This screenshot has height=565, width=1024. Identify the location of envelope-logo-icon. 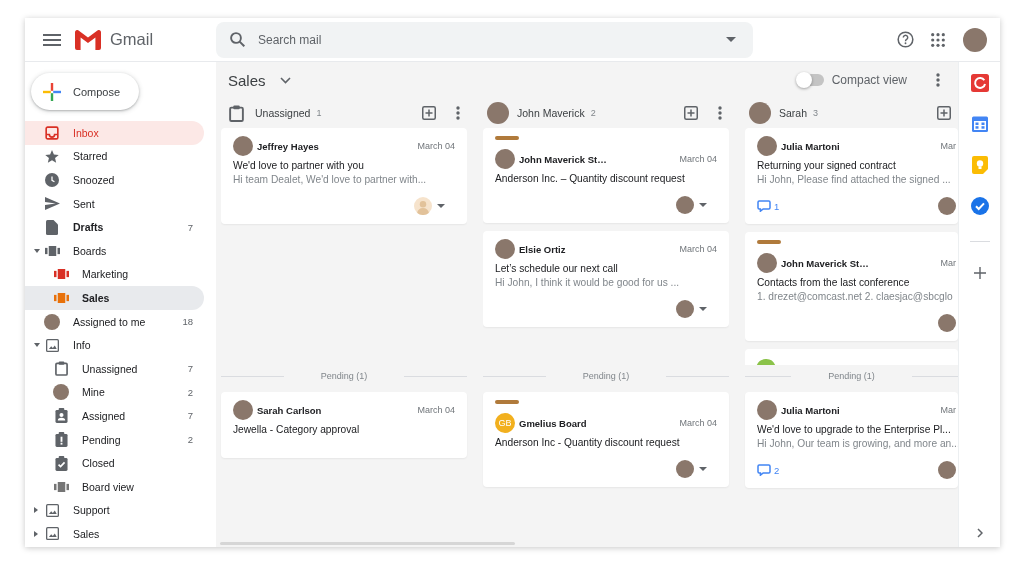
(88, 39).